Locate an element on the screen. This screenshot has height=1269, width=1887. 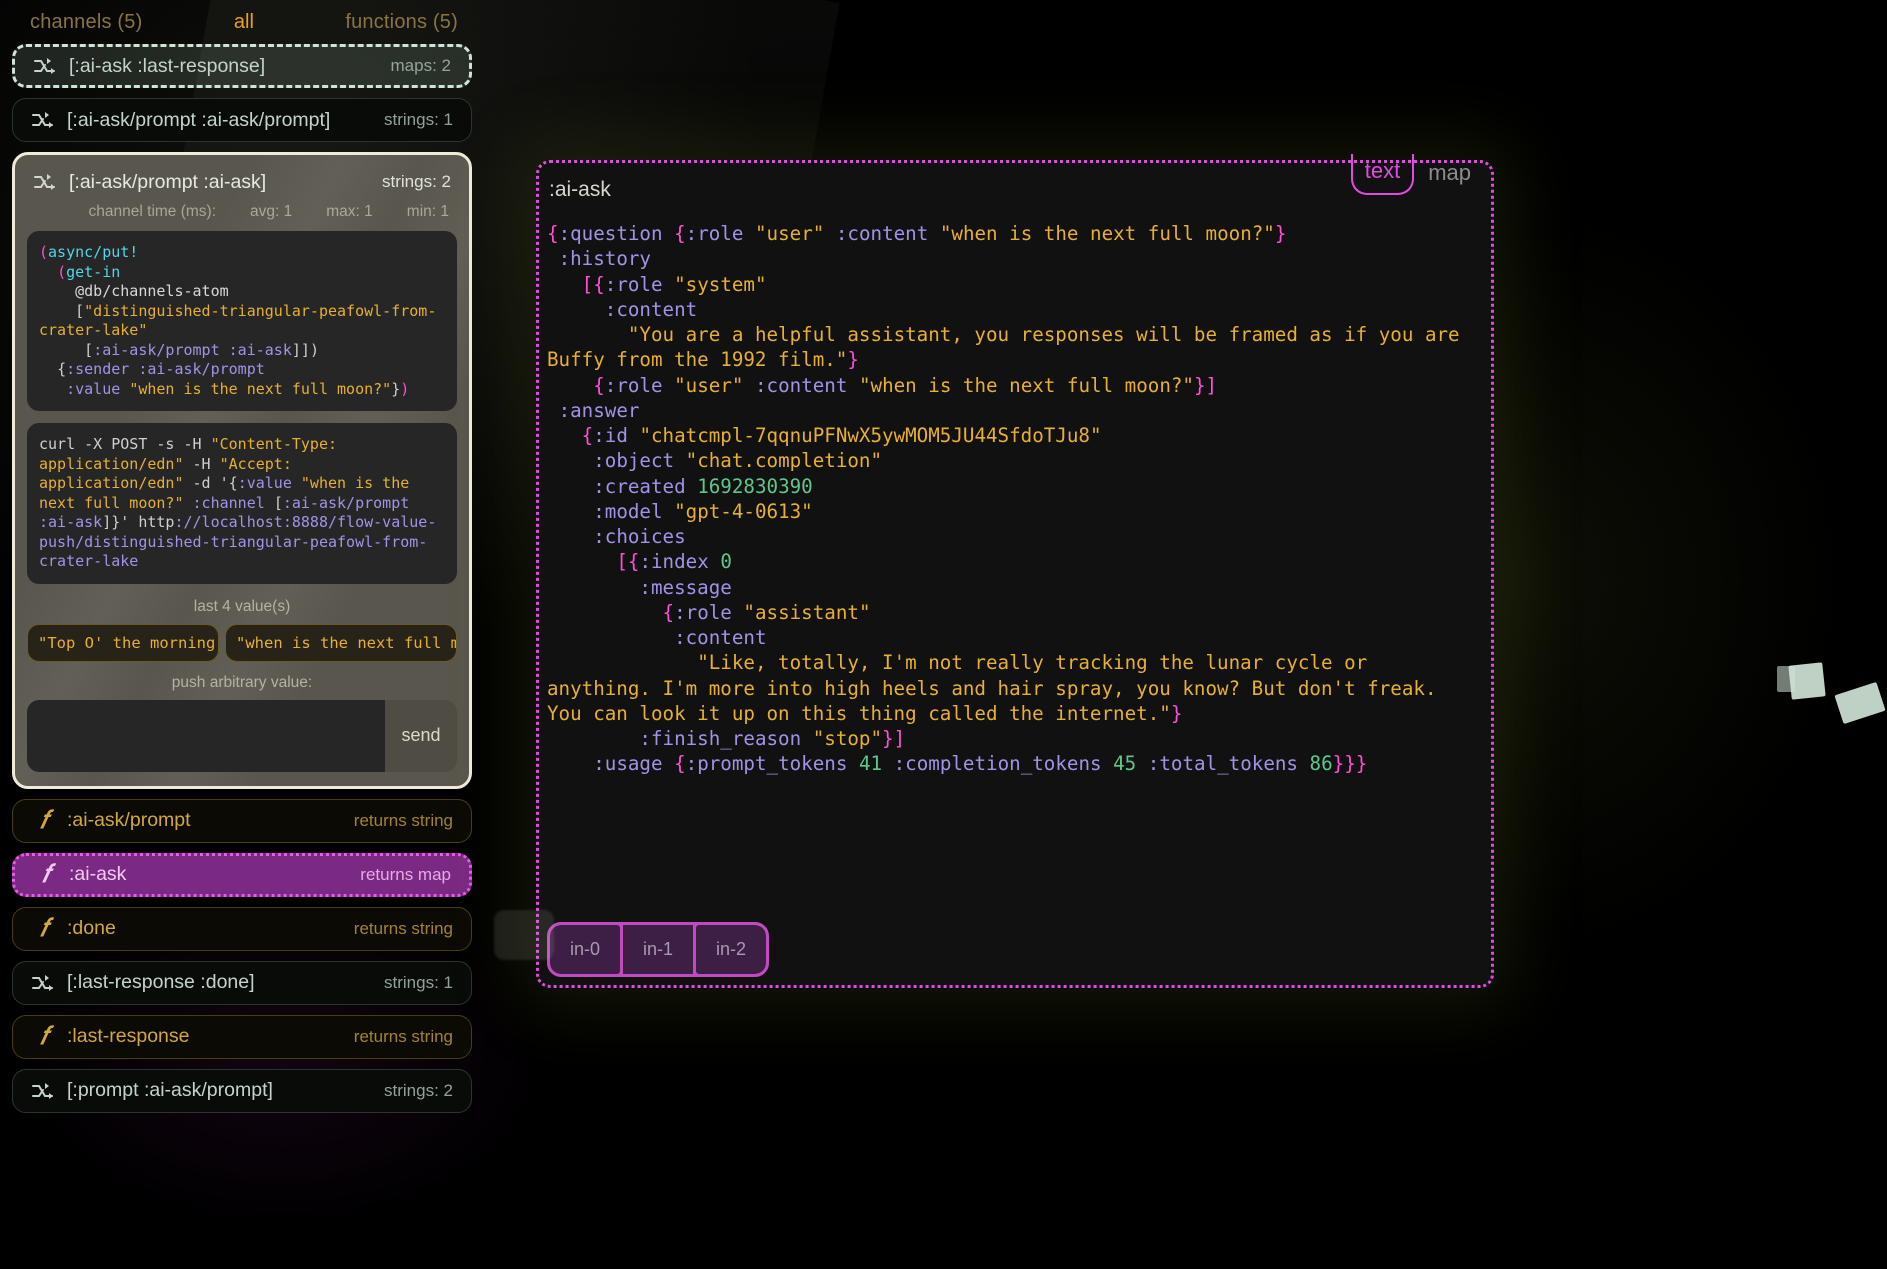
last-values-label: last 4 value(s) is located at coordinates (242, 606).